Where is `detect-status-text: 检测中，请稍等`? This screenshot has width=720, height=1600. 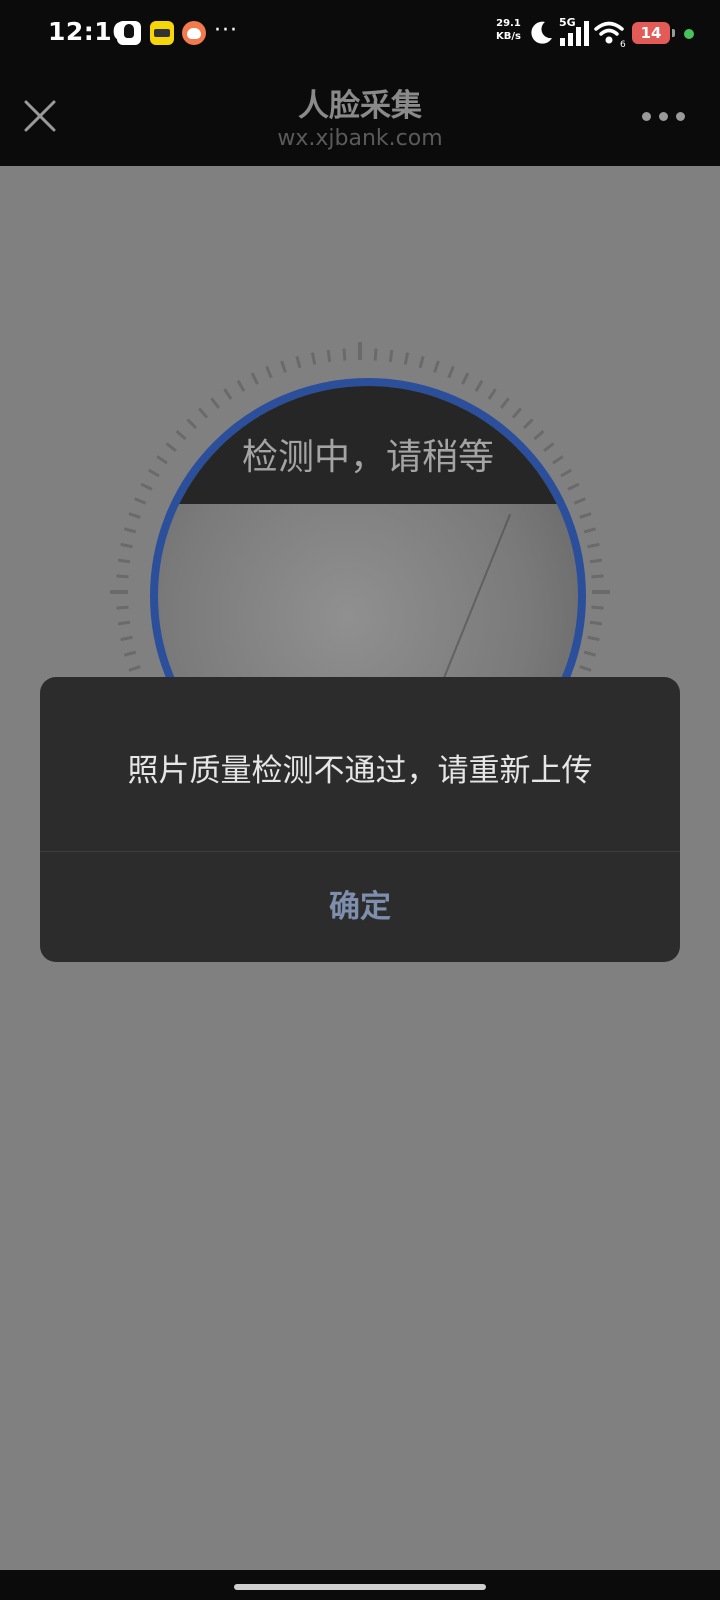 detect-status-text: 检测中，请稍等 is located at coordinates (367, 457).